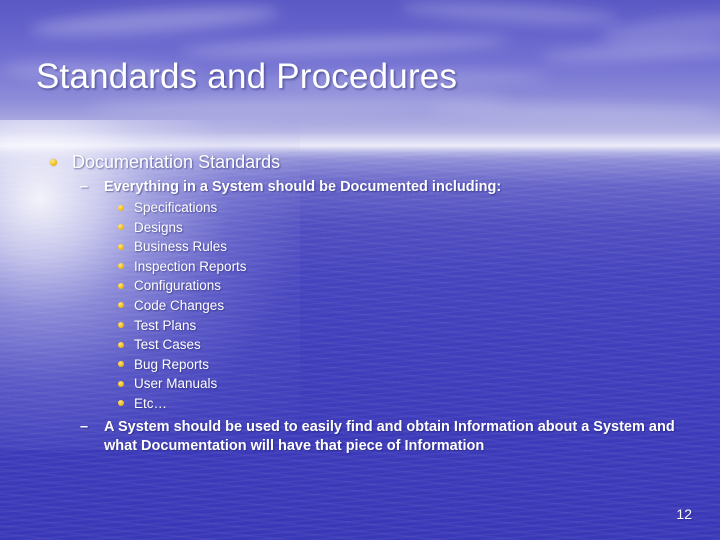  I want to click on list-item: Business Rules, so click(360, 247).